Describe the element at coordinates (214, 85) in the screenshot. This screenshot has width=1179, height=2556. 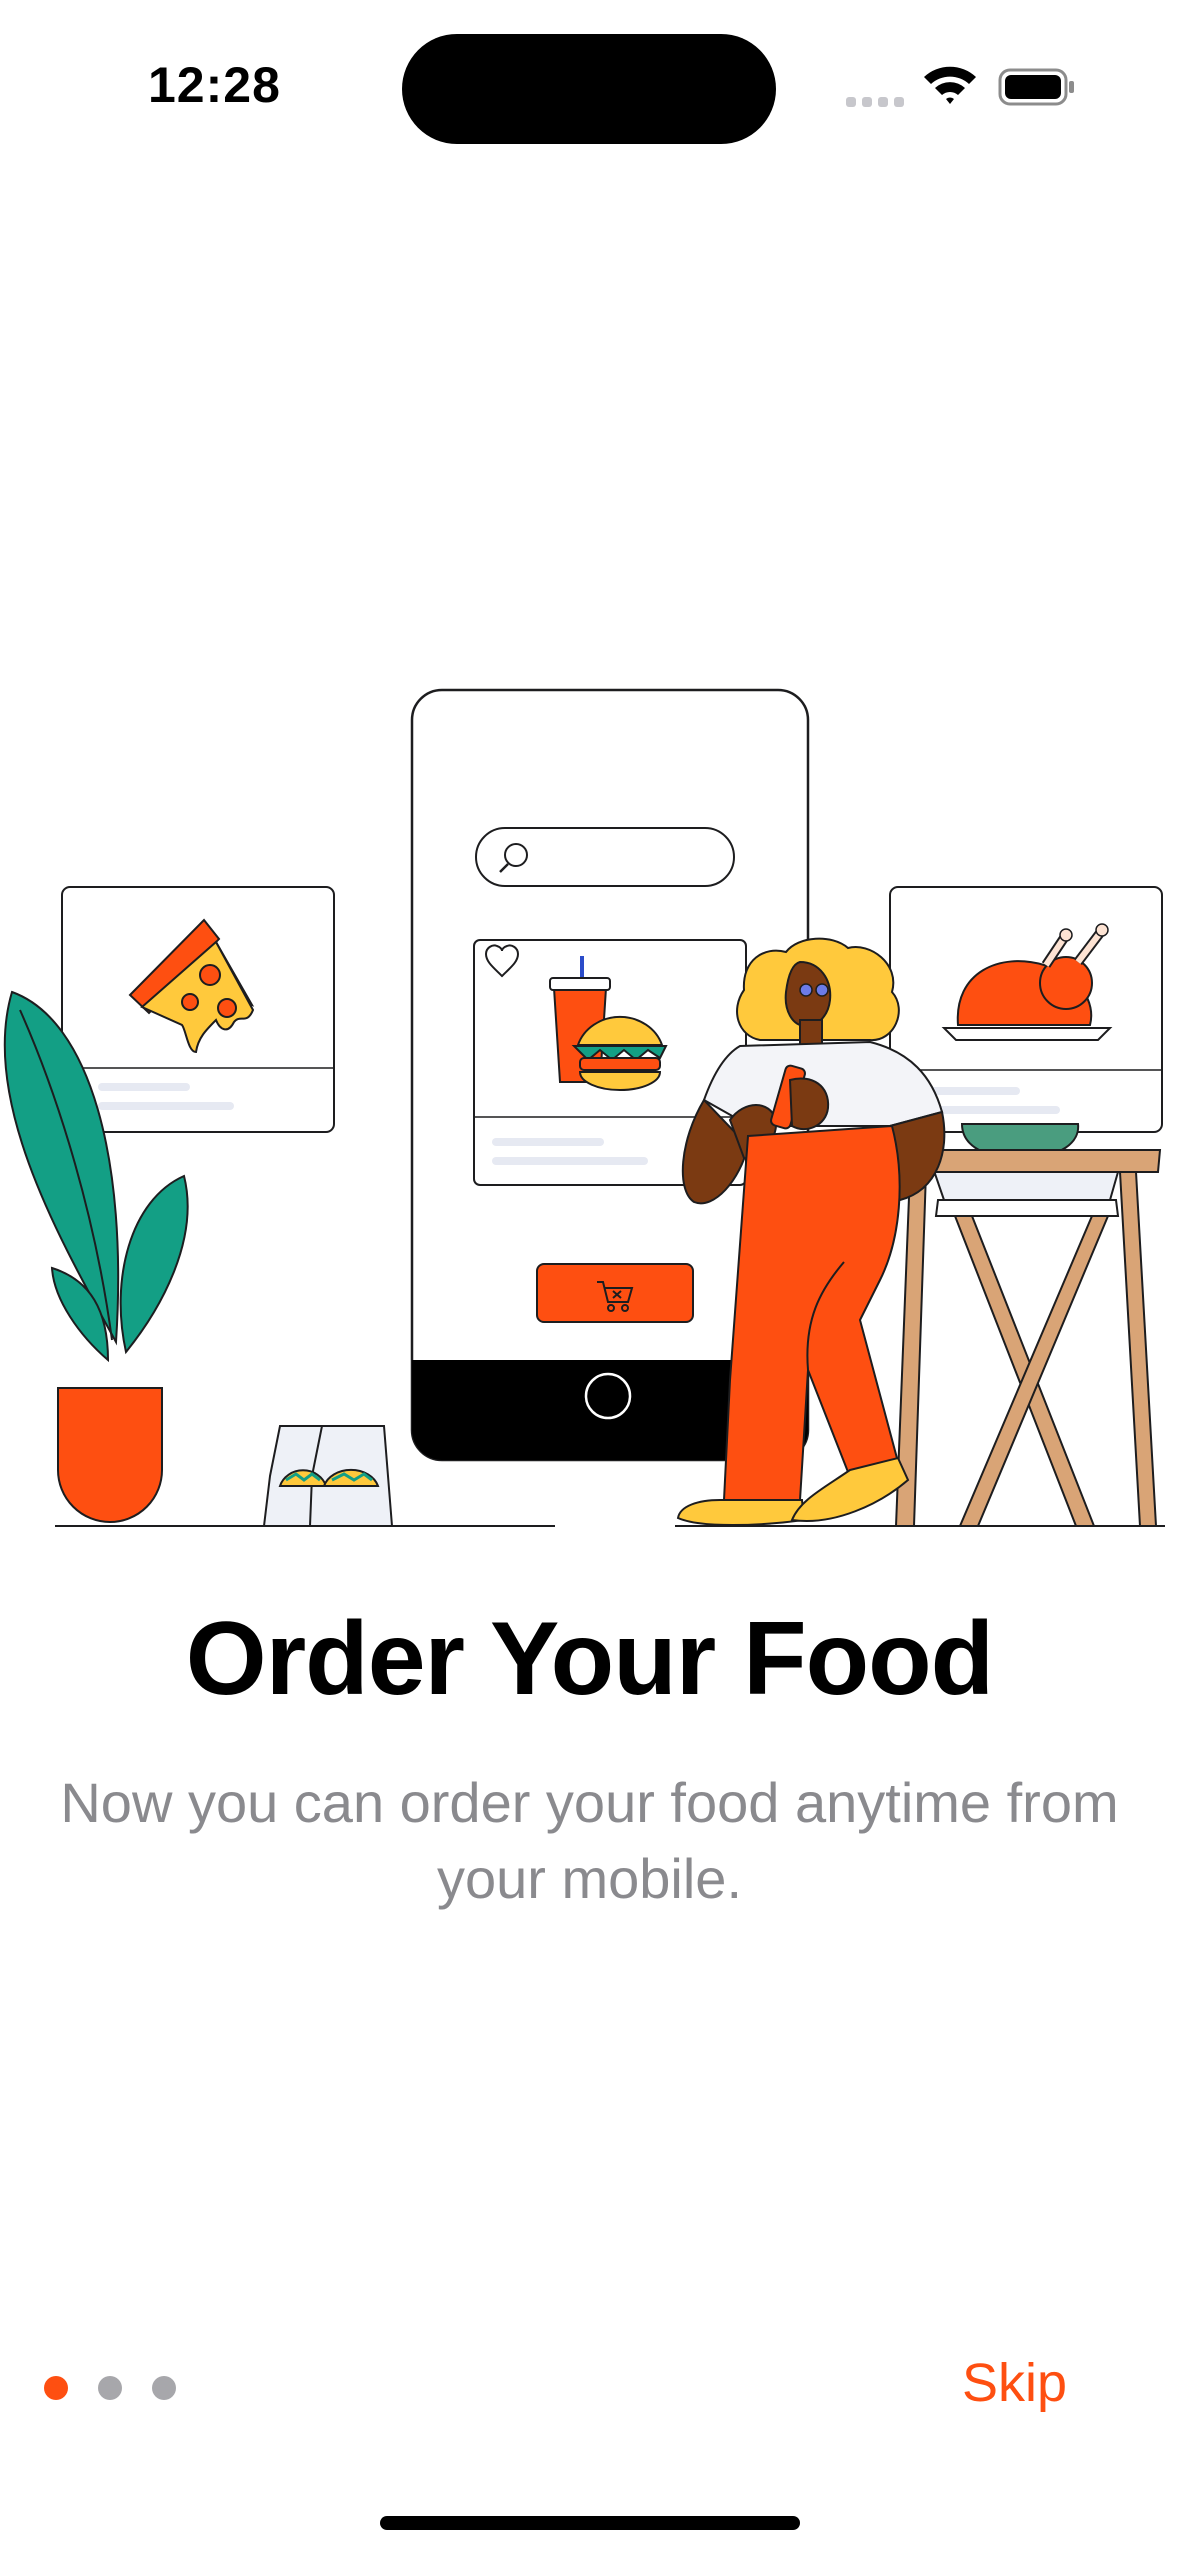
I see `status-time: 12:28` at that location.